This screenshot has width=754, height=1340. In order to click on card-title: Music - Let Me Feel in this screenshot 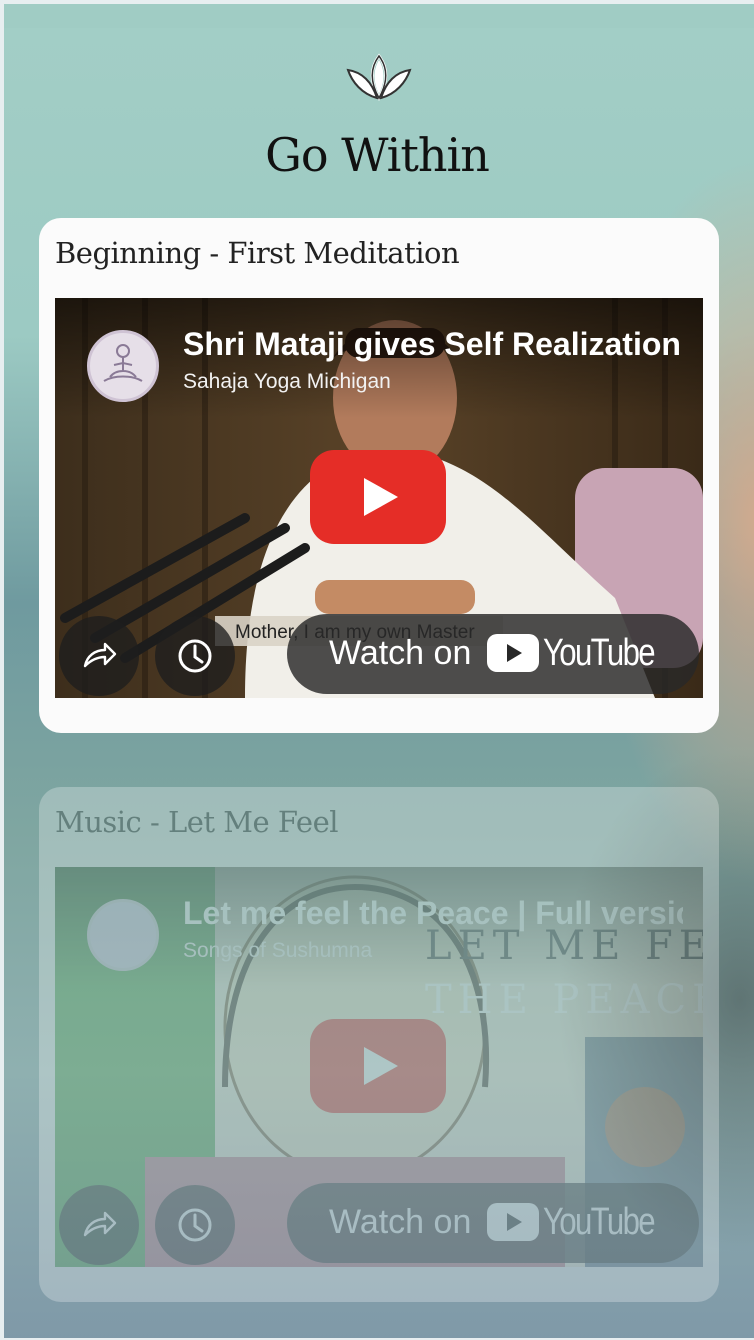, I will do `click(197, 822)`.